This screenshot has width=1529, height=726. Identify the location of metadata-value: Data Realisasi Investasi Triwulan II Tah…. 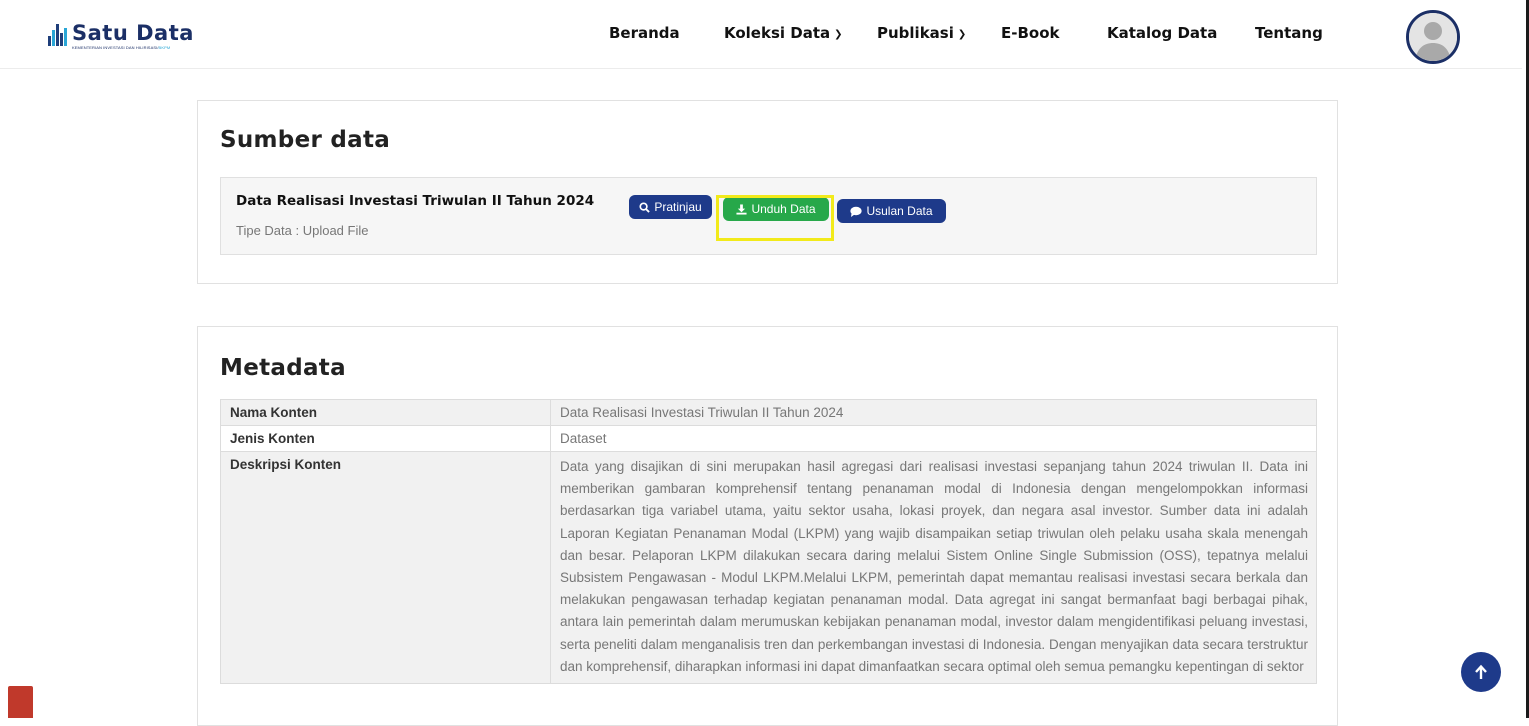
(933, 412).